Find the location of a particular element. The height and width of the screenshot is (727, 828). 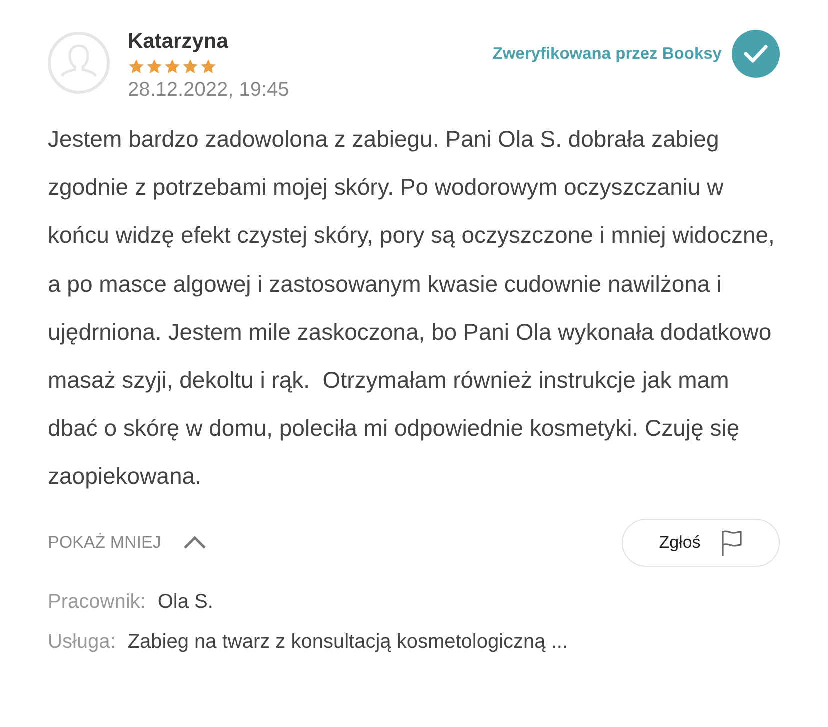

detail-label: Pracownik: is located at coordinates (97, 602).